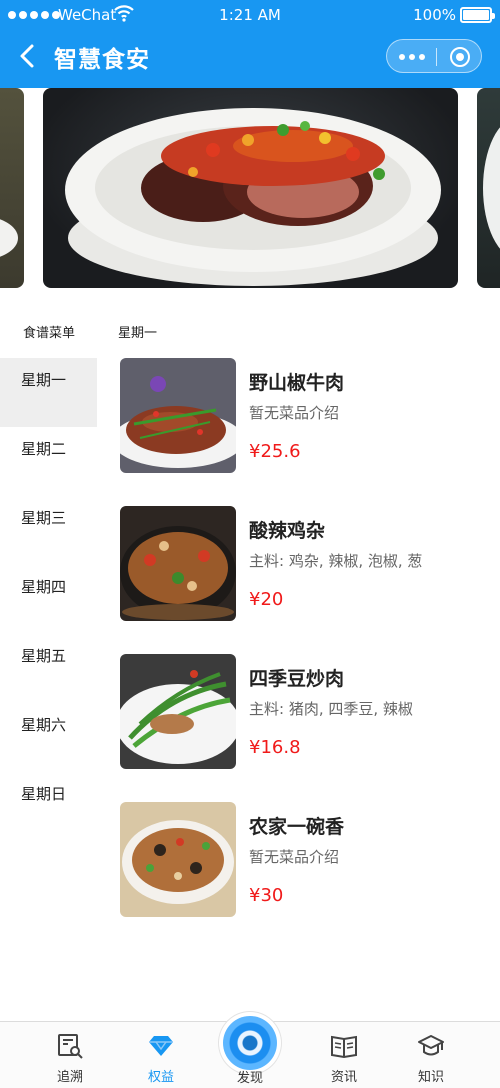  I want to click on back-icon, so click(28, 56).